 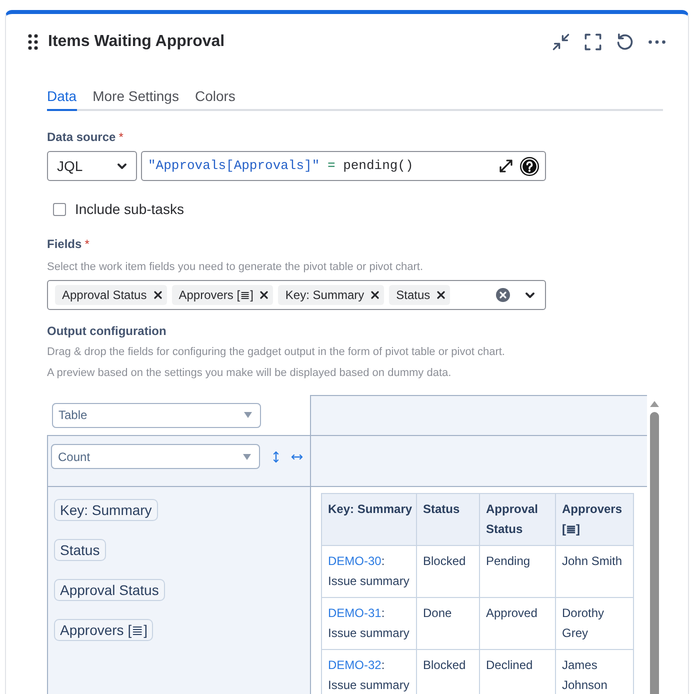 I want to click on field-chip: Approval Status, so click(x=109, y=590).